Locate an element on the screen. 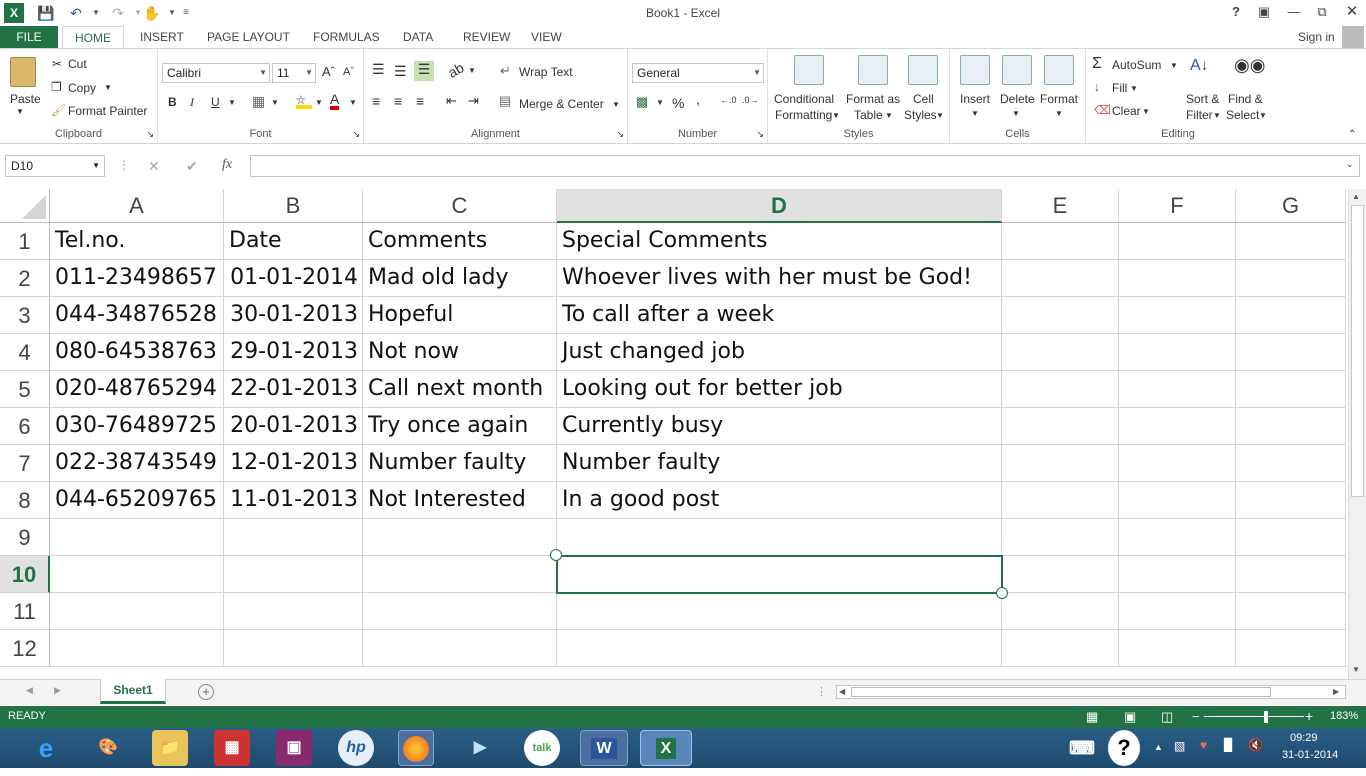  scroll-down-icon: ▼ is located at coordinates (1356, 669).